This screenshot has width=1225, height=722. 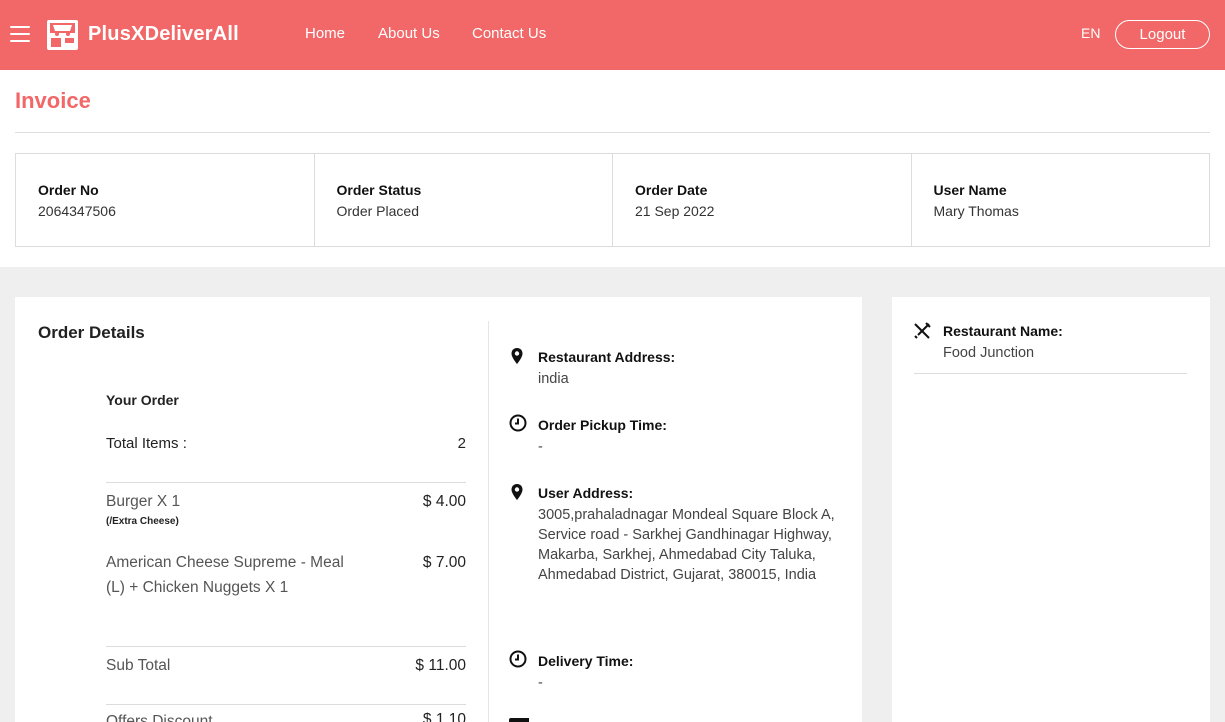 I want to click on payment-card-icon, so click(x=519, y=720).